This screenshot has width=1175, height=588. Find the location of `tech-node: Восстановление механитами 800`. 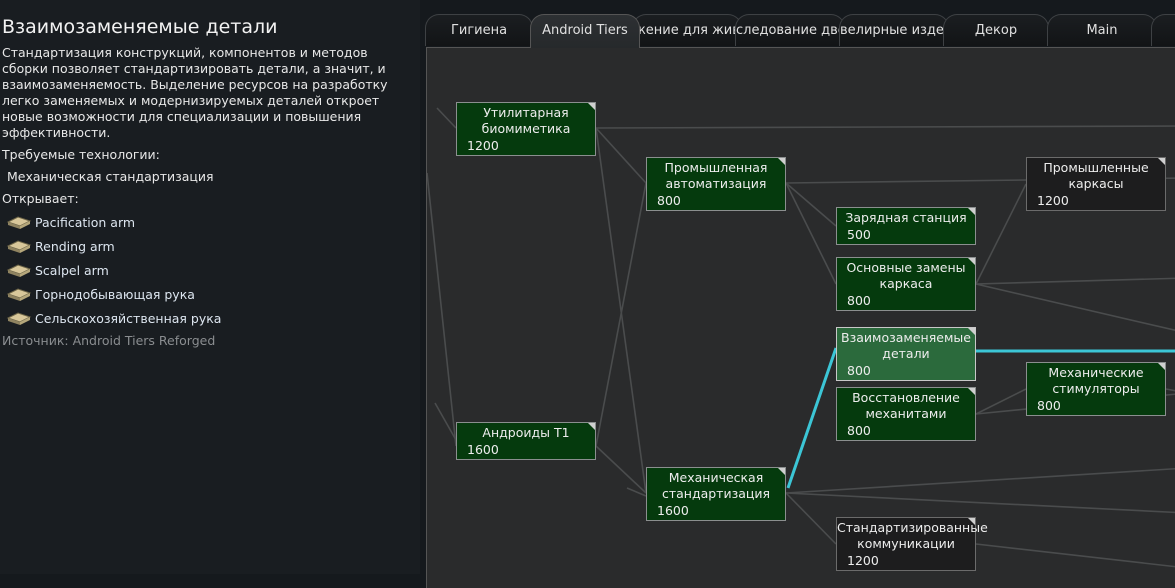

tech-node: Восстановление механитами 800 is located at coordinates (906, 414).